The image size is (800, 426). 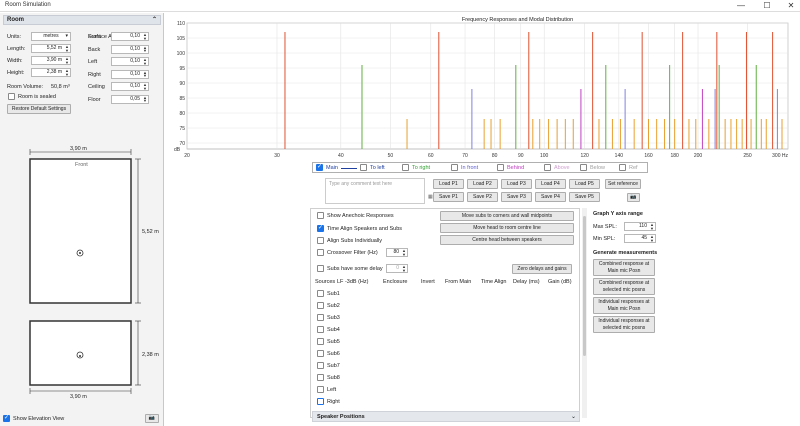 I want to click on align-subs-checkbox, so click(x=320, y=240).